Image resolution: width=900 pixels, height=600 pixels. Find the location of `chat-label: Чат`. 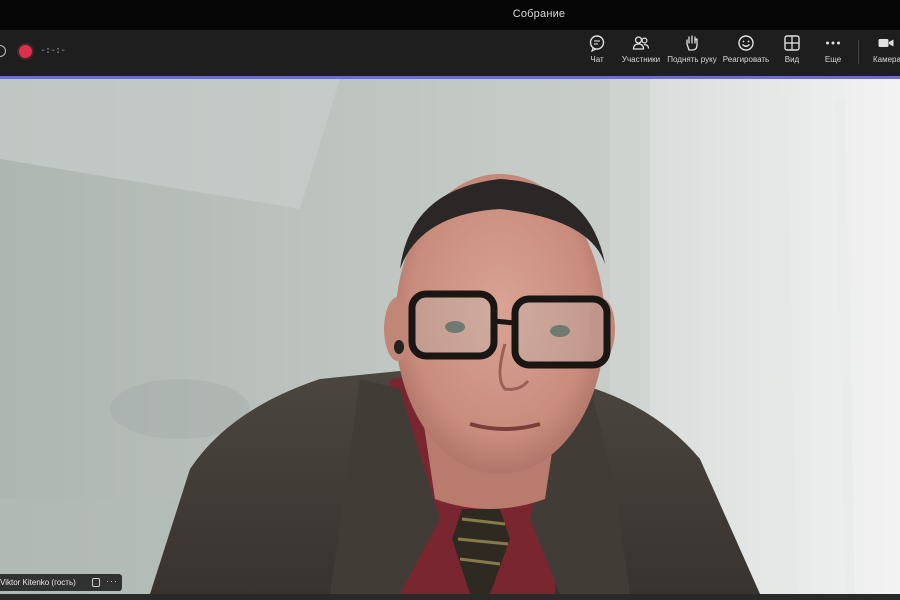

chat-label: Чат is located at coordinates (597, 59).